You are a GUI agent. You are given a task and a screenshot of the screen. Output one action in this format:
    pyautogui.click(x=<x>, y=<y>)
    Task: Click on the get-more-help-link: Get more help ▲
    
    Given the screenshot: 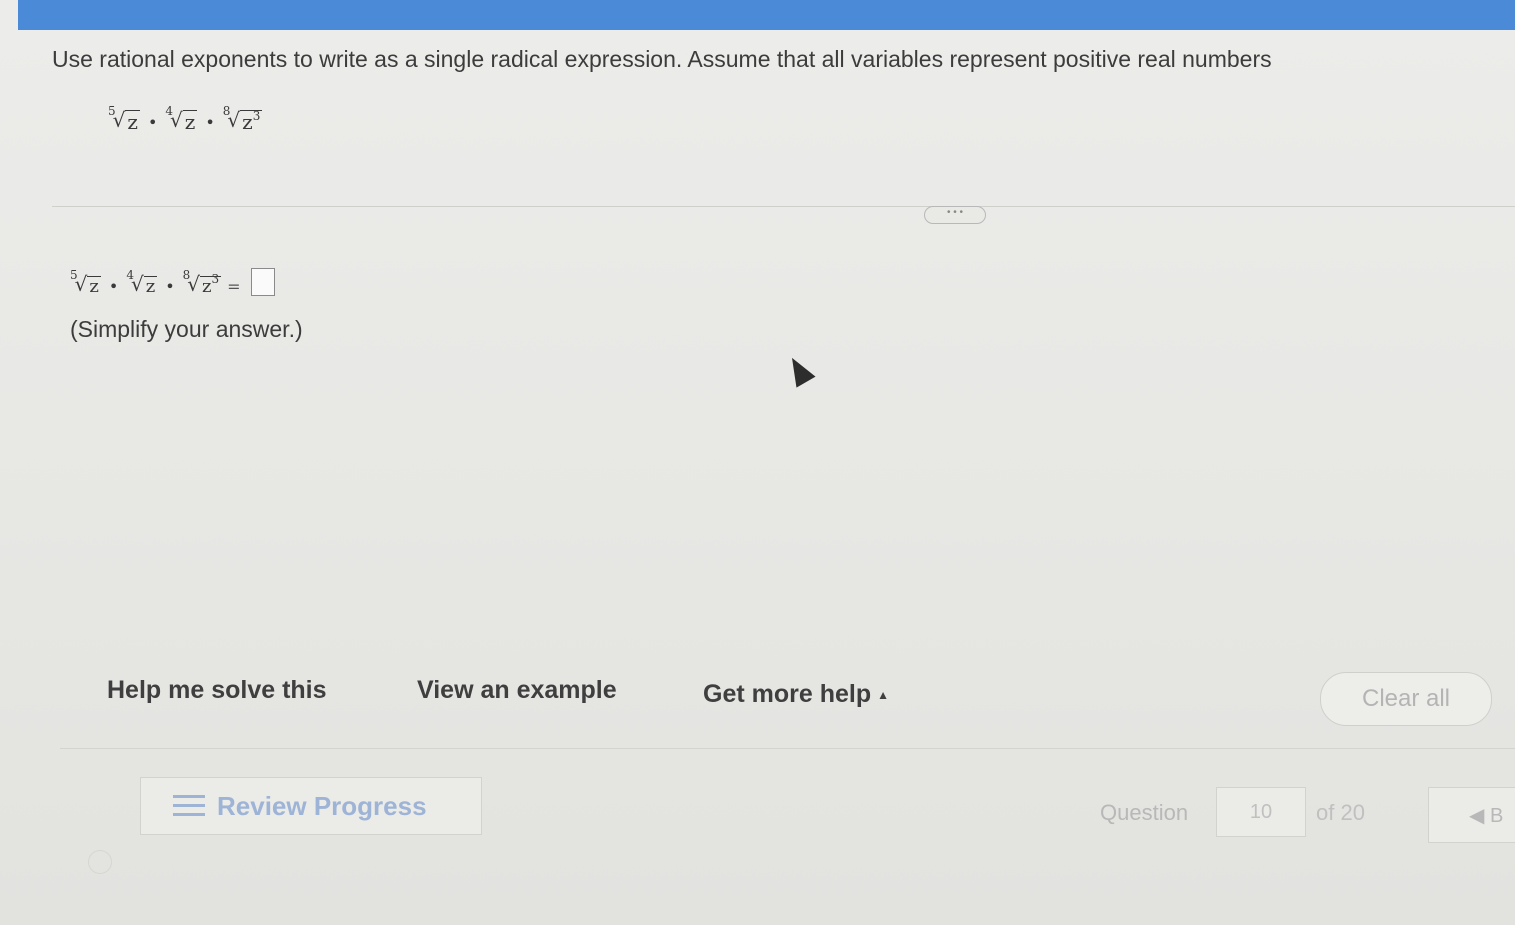 What is the action you would take?
    pyautogui.click(x=796, y=694)
    